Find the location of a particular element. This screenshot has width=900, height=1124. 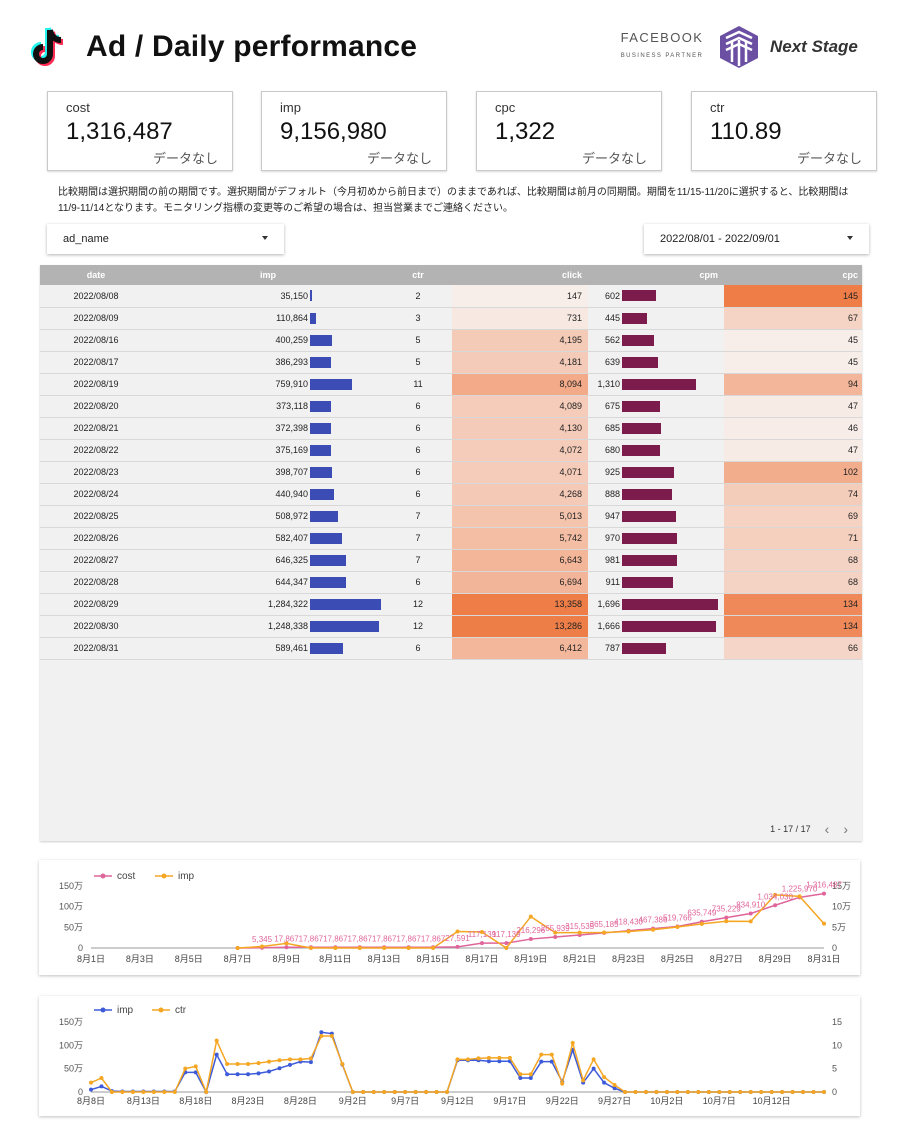

imp-value: 1,248,338 is located at coordinates (287, 626).